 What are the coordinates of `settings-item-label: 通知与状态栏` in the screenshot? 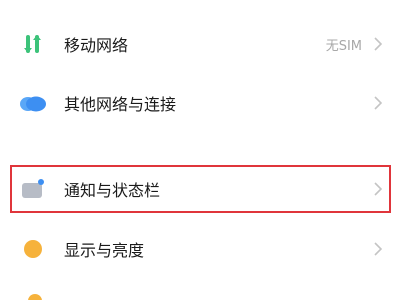 It's located at (112, 190).